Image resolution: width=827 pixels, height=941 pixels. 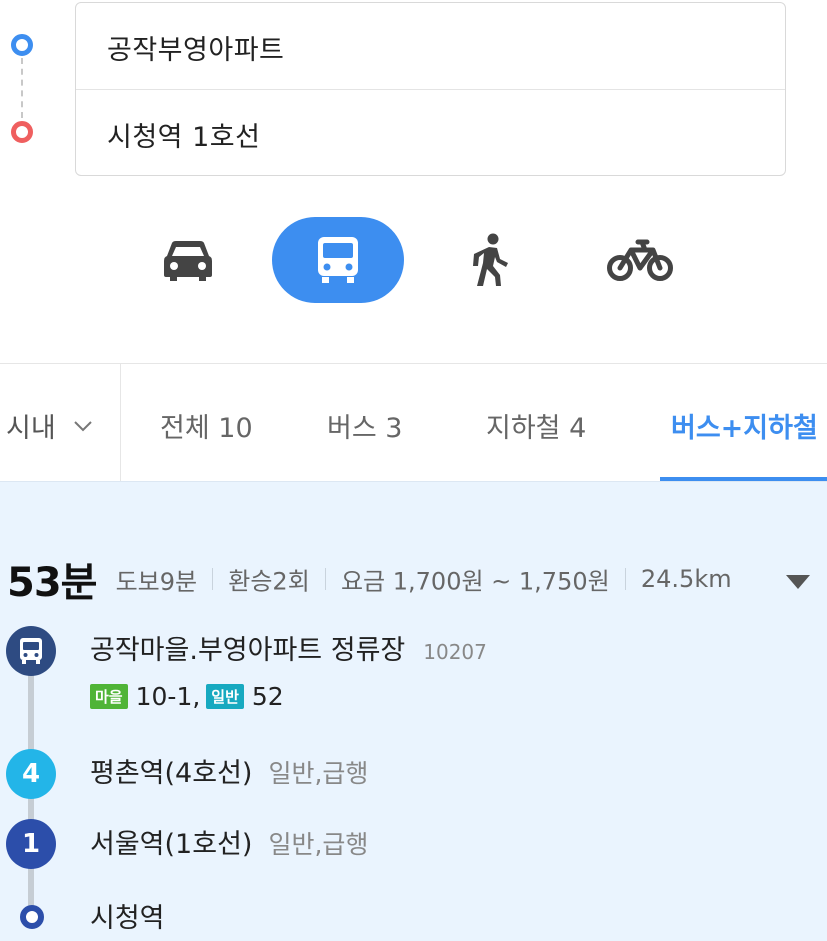 What do you see at coordinates (248, 650) in the screenshot?
I see `step-name: 공작마을.부영아파트 정류장` at bounding box center [248, 650].